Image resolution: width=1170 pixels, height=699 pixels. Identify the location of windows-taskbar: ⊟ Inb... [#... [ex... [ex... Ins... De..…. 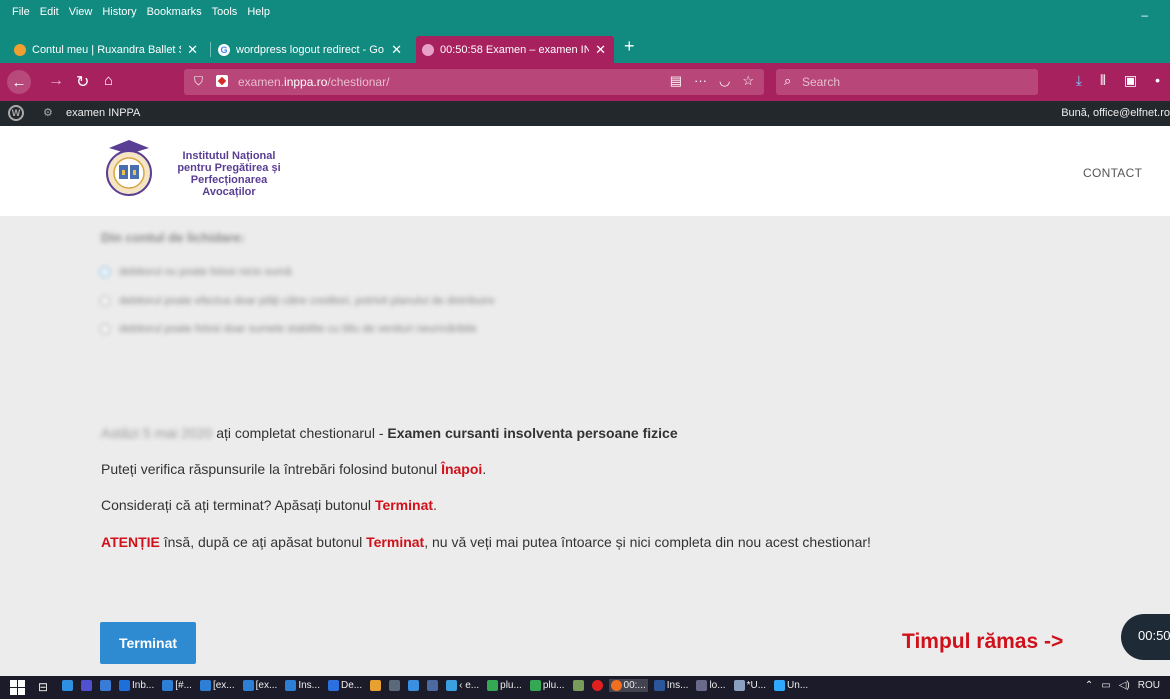
(585, 687).